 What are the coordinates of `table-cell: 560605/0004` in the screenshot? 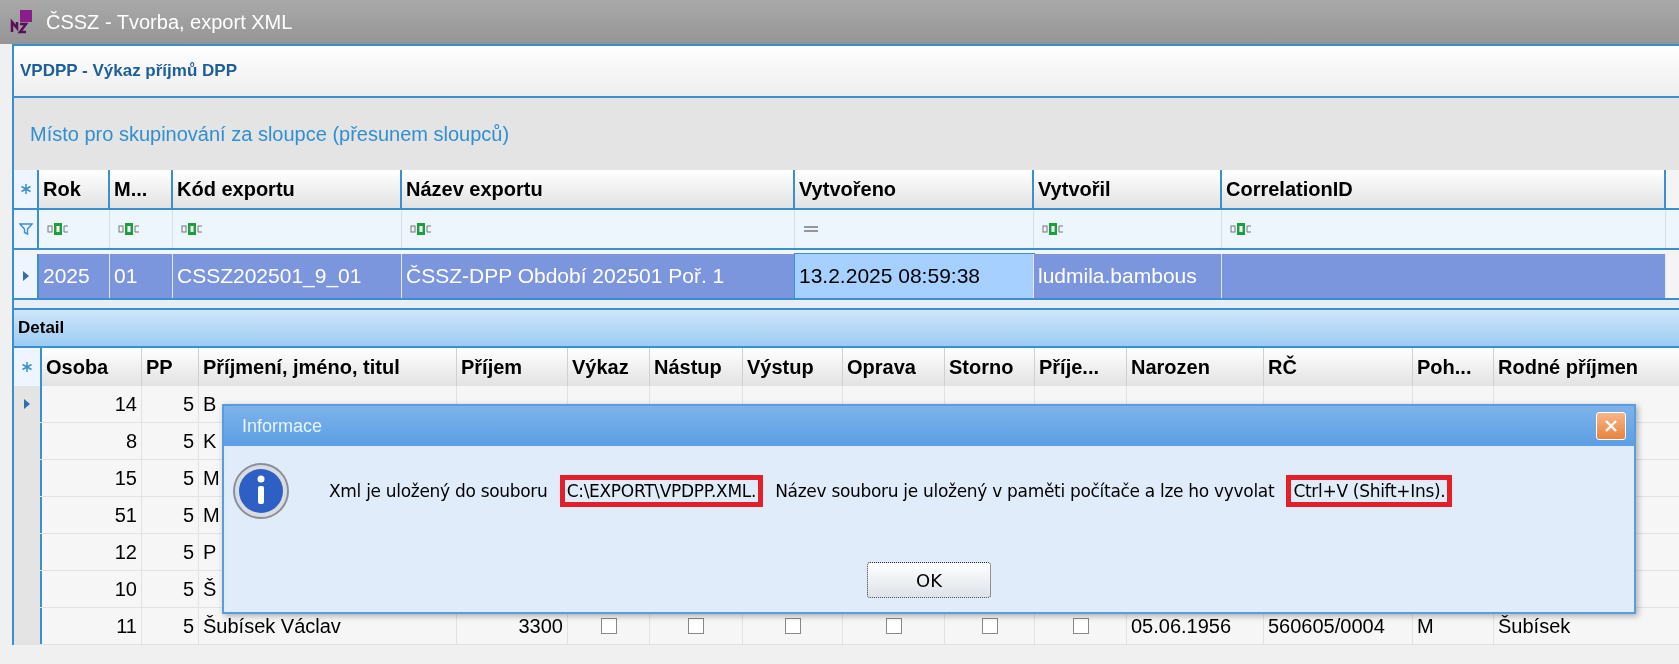 It's located at (1326, 626).